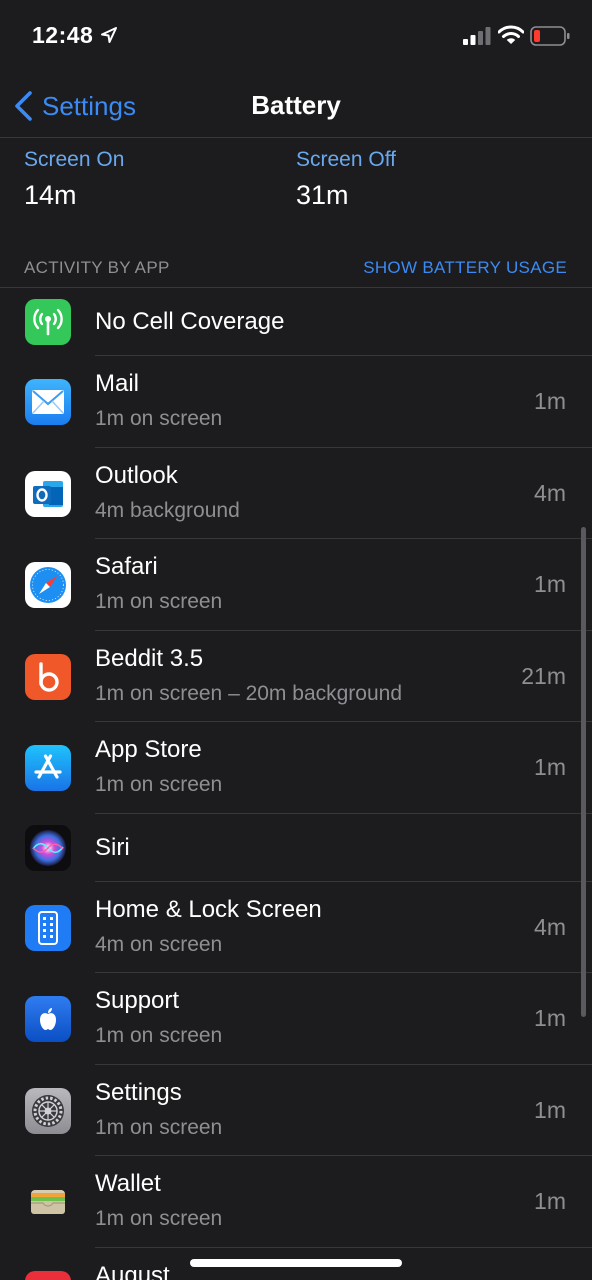 This screenshot has width=592, height=1280. Describe the element at coordinates (296, 322) in the screenshot. I see `list-item-no-cell-coverage: No Cell Coverage` at that location.